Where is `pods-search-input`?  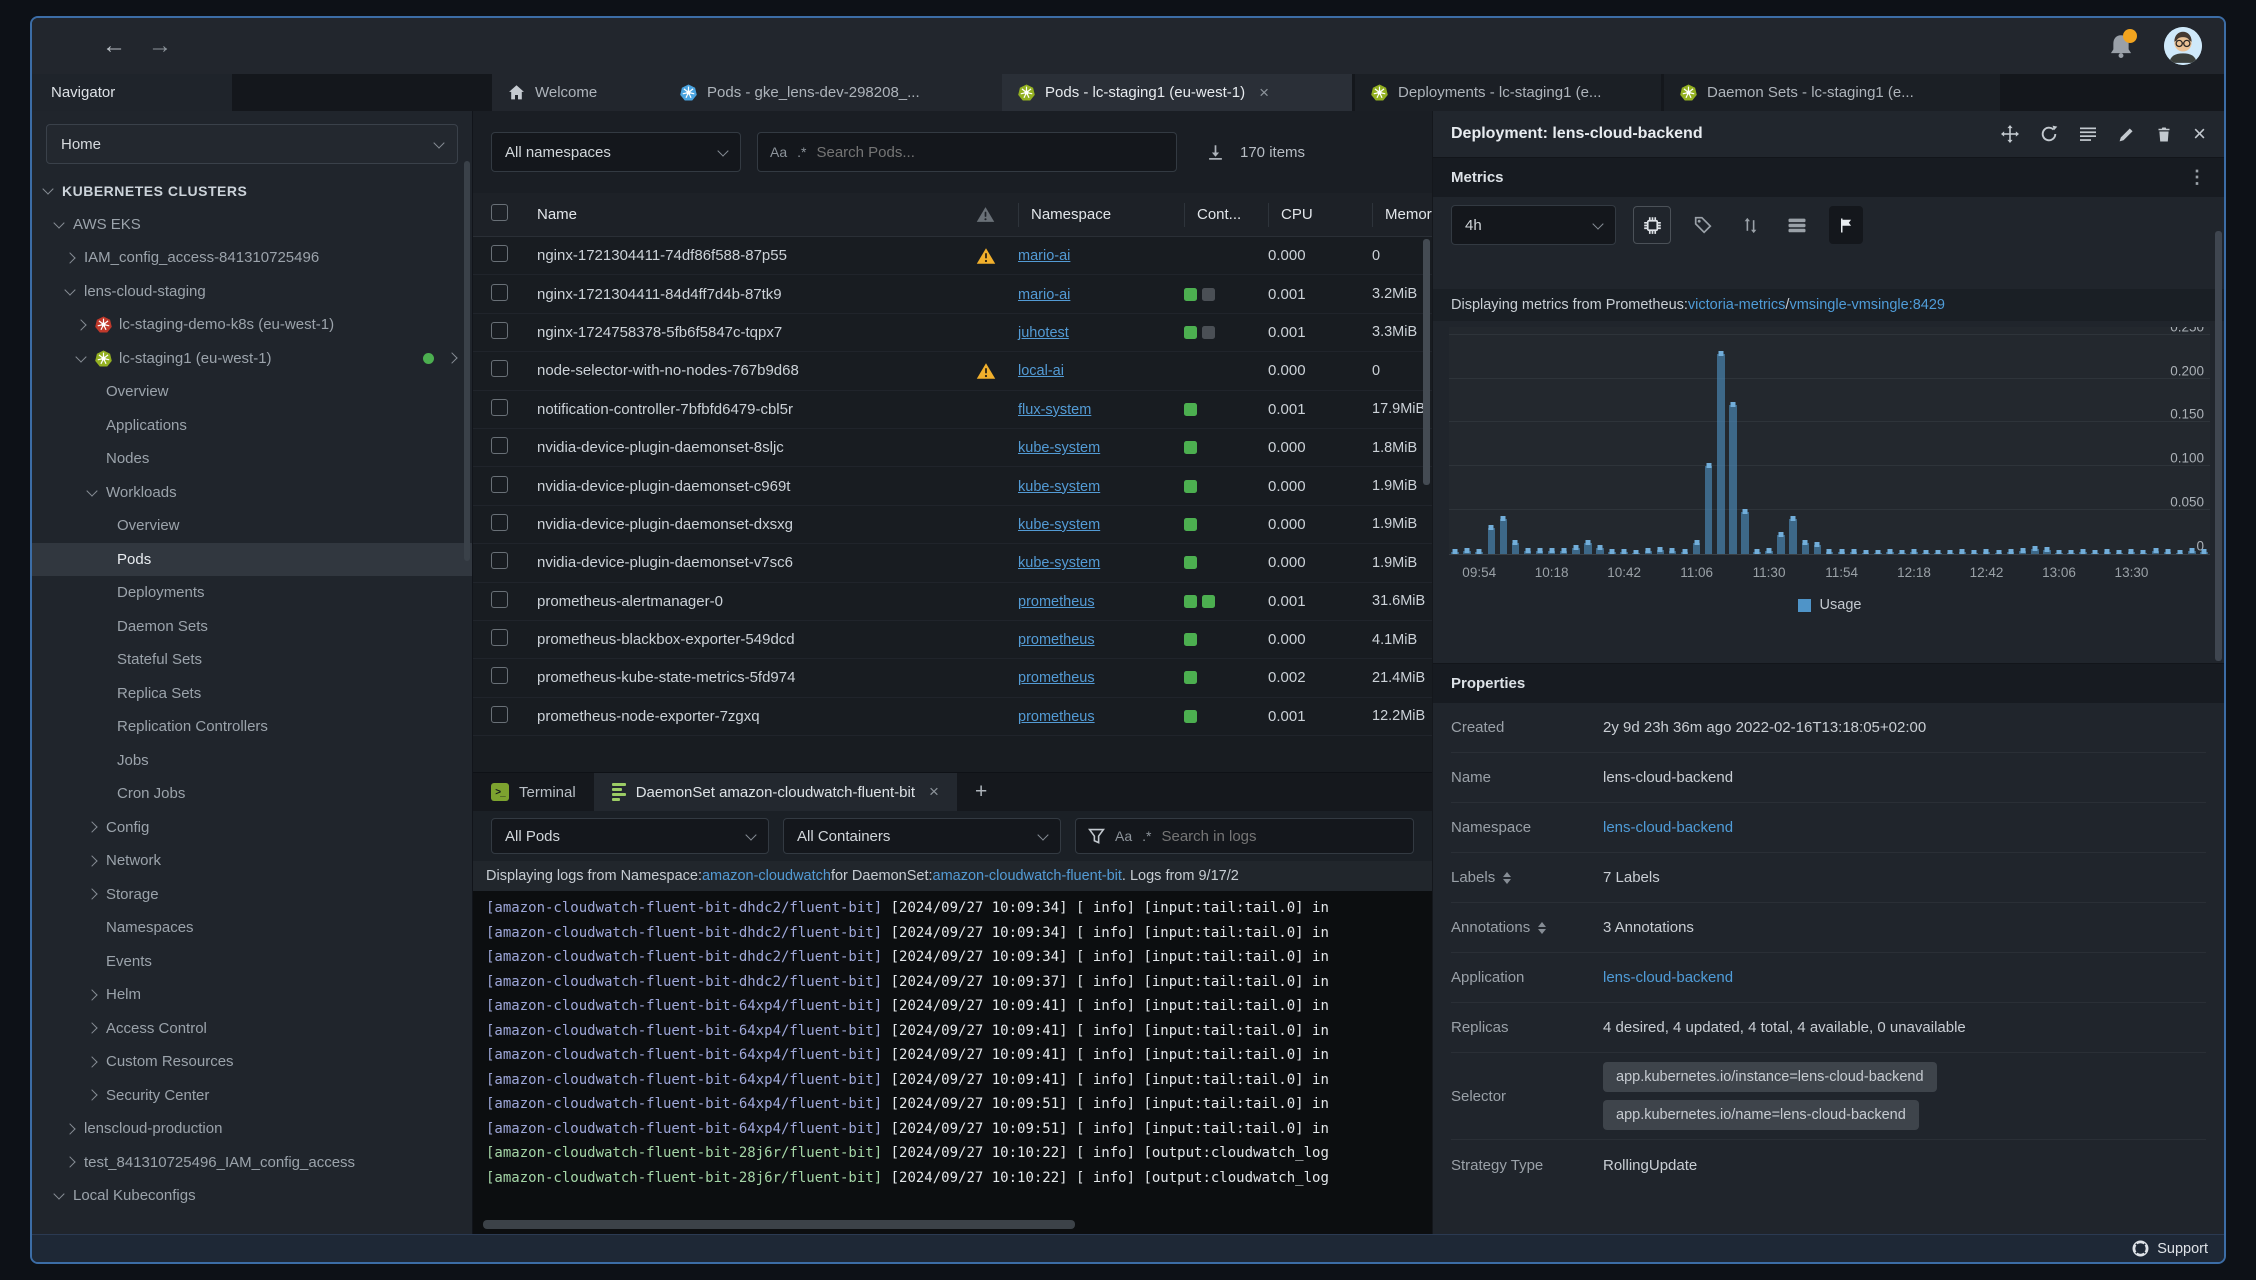 pods-search-input is located at coordinates (990, 152).